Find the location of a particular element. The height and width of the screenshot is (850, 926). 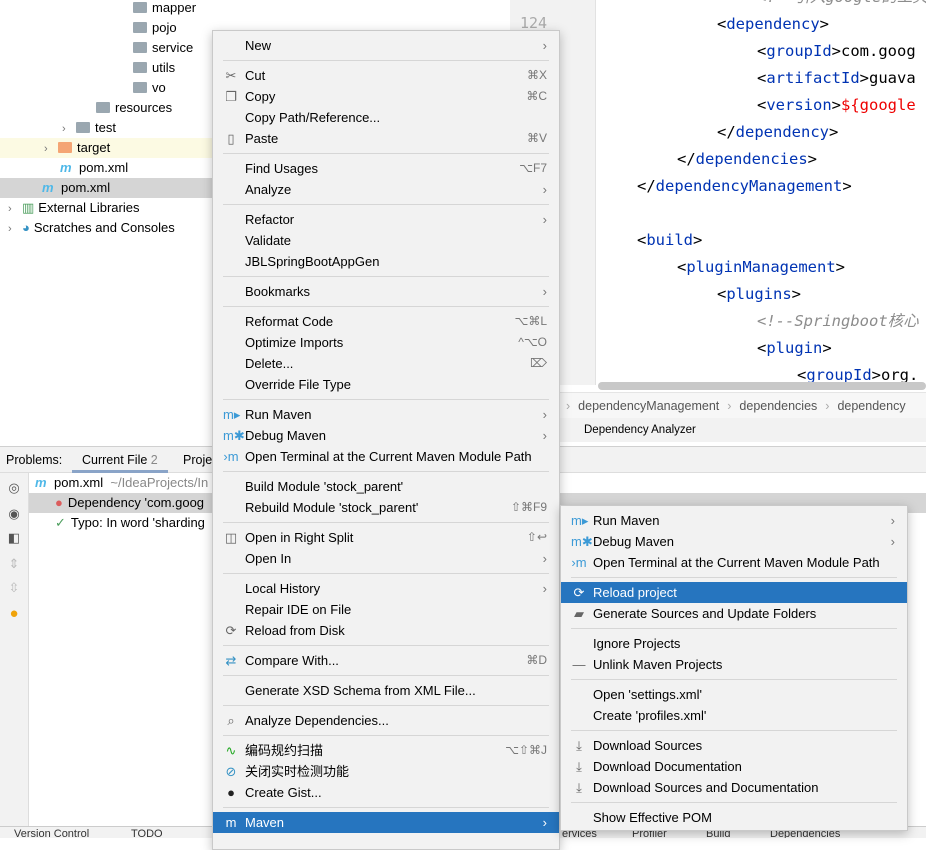

tab-dependency-analyzer: Dependency Analyzer is located at coordinates (718, 430).